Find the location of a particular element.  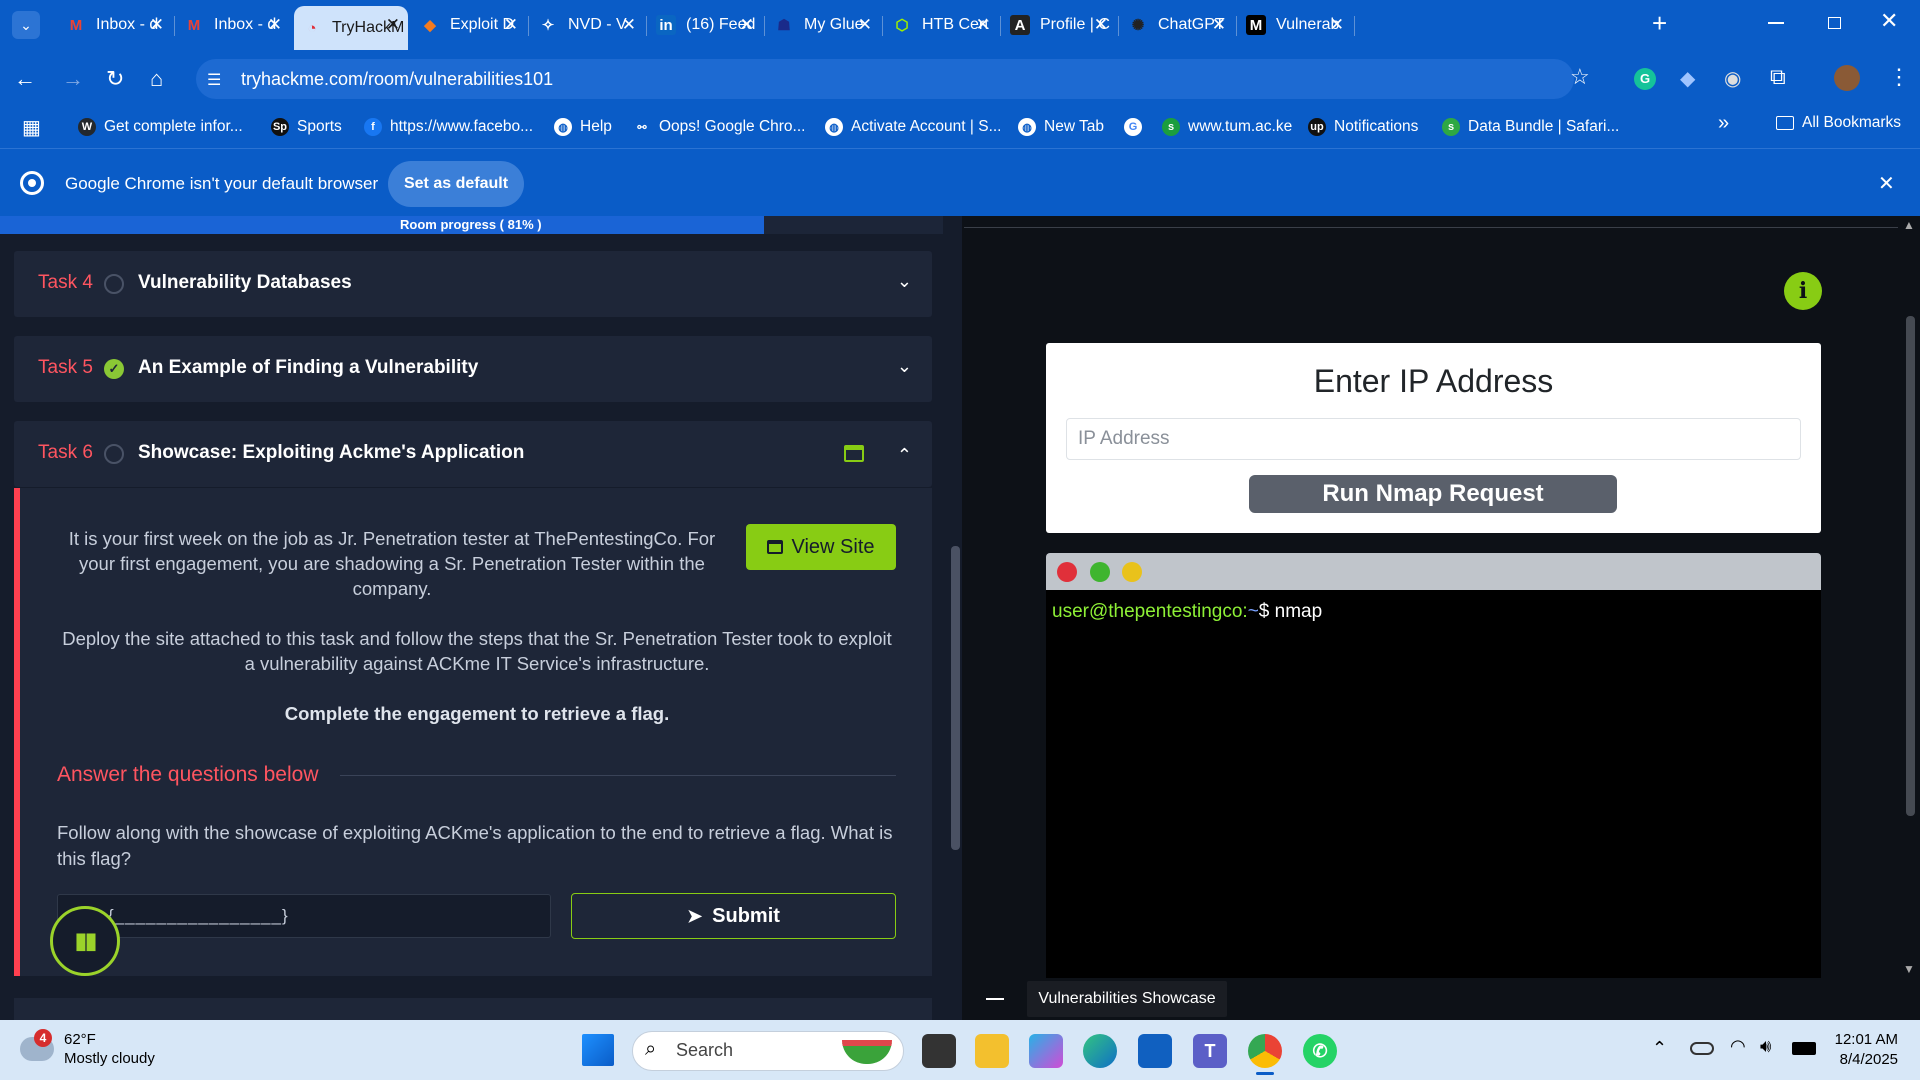

minimize-button is located at coordinates (1776, 23).